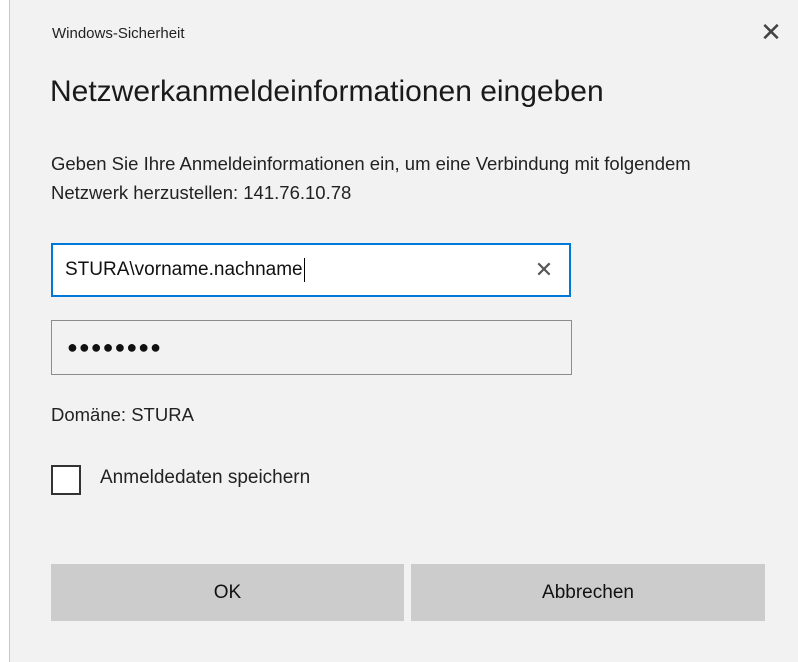  I want to click on window-title: Windows-Sicherheit, so click(118, 33).